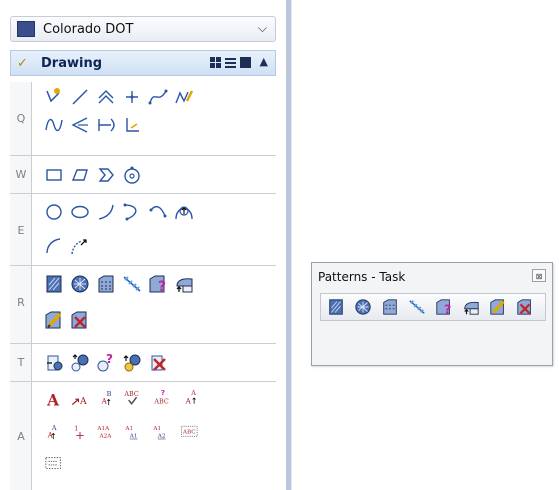  Describe the element at coordinates (82, 403) in the screenshot. I see `place-text-leader-icon: A` at that location.